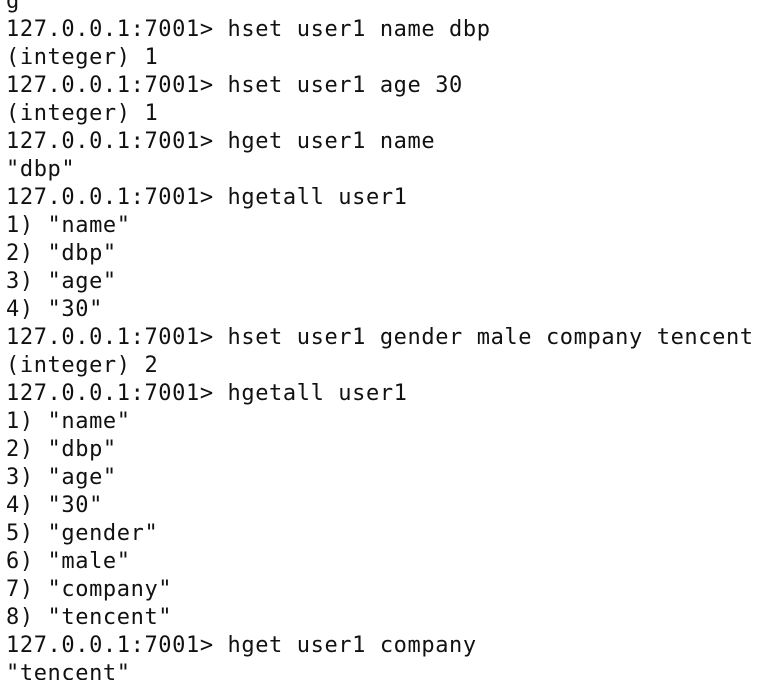 This screenshot has width=778, height=680. Describe the element at coordinates (89, 617) in the screenshot. I see `terminal-output-line: 8) "tencent"` at that location.